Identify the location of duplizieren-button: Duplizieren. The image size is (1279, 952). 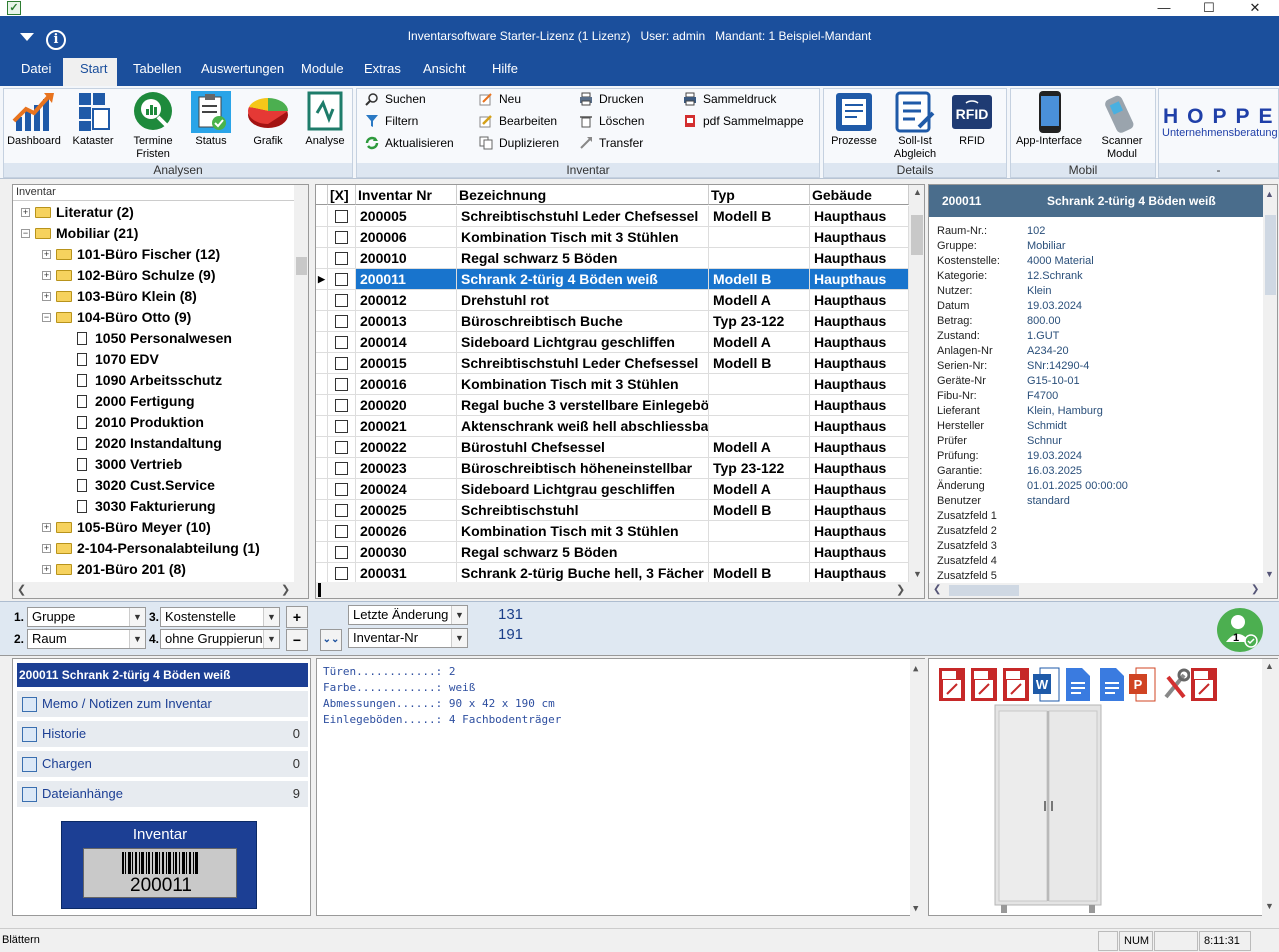
(519, 143).